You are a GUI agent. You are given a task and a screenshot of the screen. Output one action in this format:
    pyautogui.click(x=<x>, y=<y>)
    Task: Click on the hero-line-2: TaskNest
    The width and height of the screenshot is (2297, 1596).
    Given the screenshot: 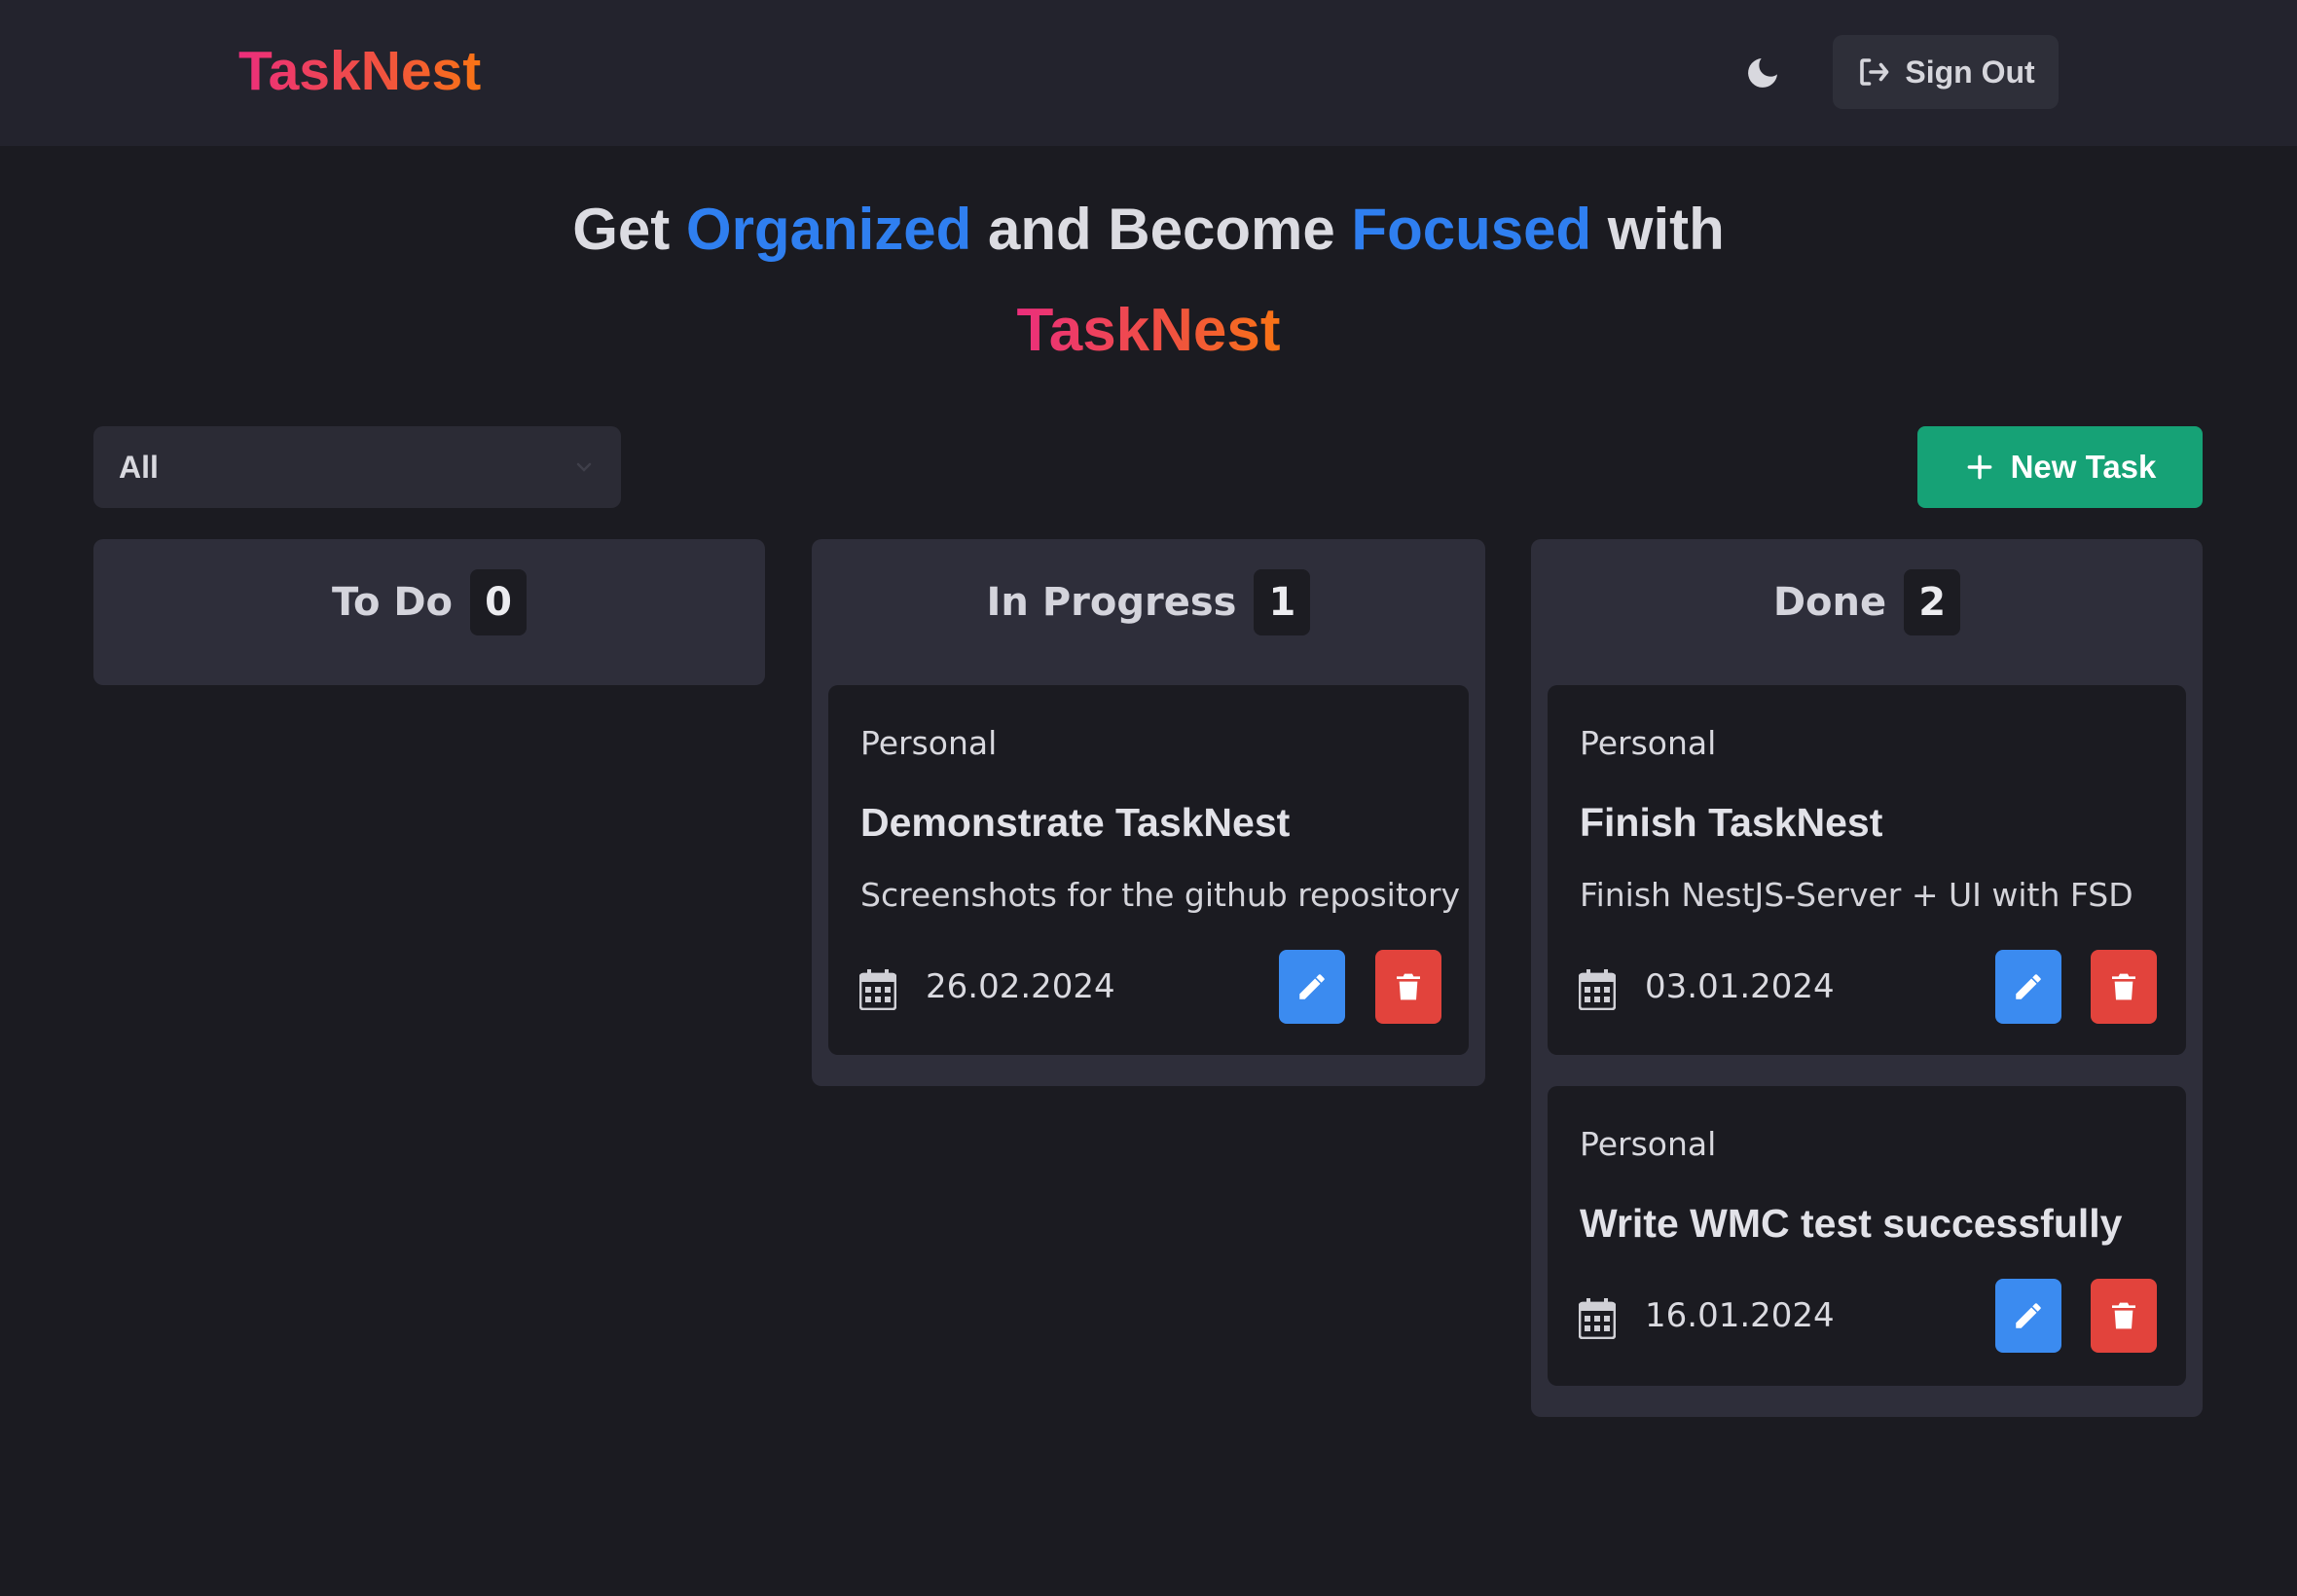 What is the action you would take?
    pyautogui.click(x=1148, y=331)
    